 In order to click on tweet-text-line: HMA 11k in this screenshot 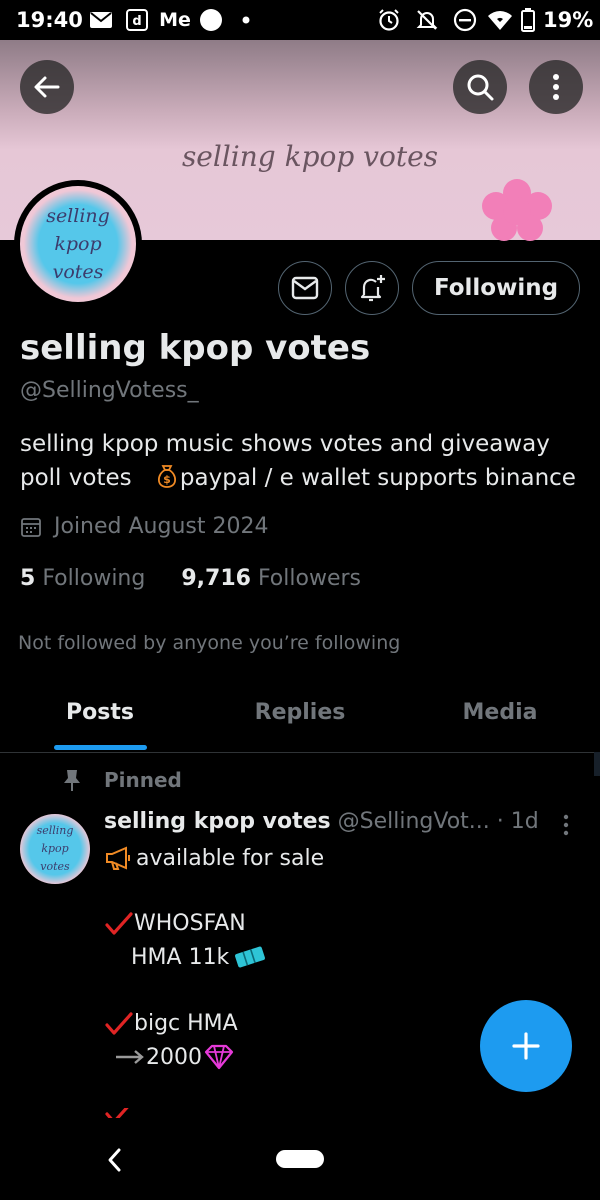, I will do `click(199, 957)`.